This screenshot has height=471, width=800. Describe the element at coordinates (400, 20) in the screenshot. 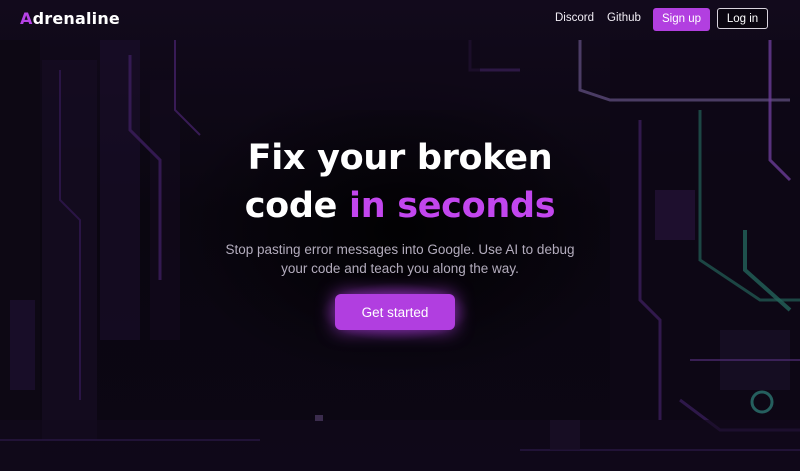

I see `top-navigation: Adrenaline Discord Github Sign up Log in` at that location.